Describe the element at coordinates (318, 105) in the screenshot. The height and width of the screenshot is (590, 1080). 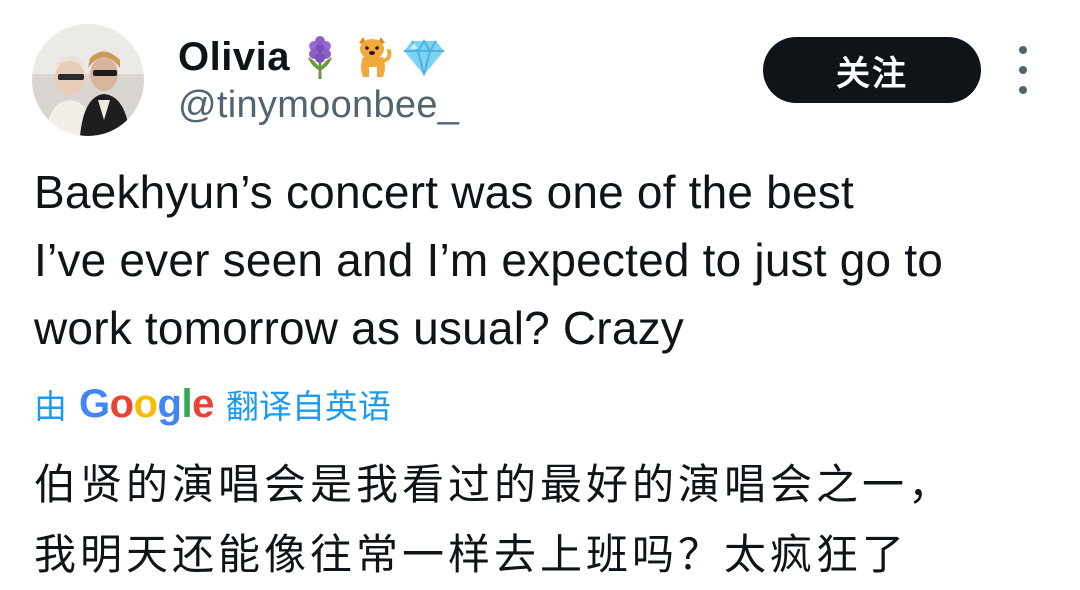
I see `user-handle: @tinymoonbee_` at that location.